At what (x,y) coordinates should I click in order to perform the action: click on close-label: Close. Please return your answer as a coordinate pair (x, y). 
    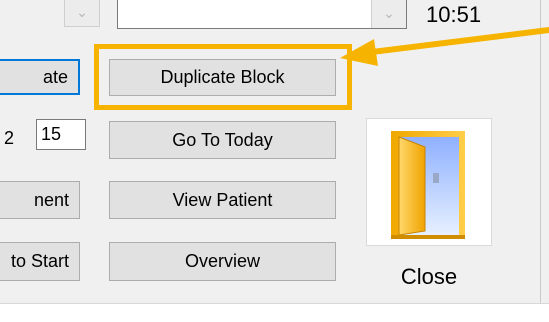
    Looking at the image, I should click on (429, 276).